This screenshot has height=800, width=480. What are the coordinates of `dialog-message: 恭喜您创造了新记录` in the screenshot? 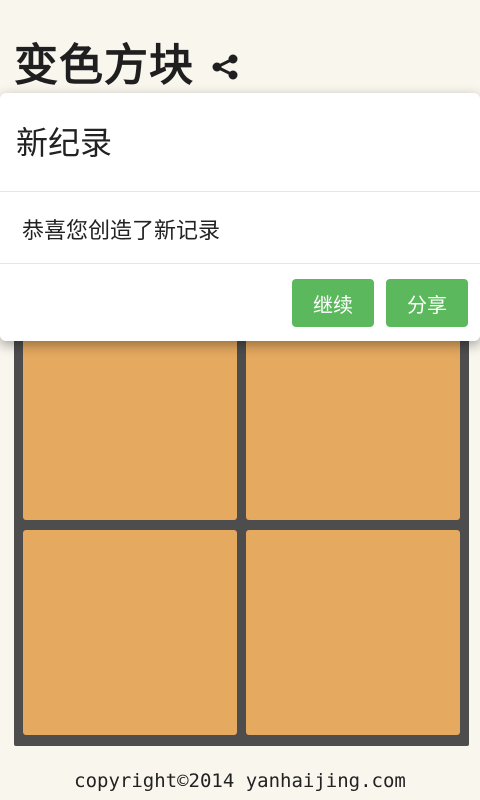 It's located at (121, 231).